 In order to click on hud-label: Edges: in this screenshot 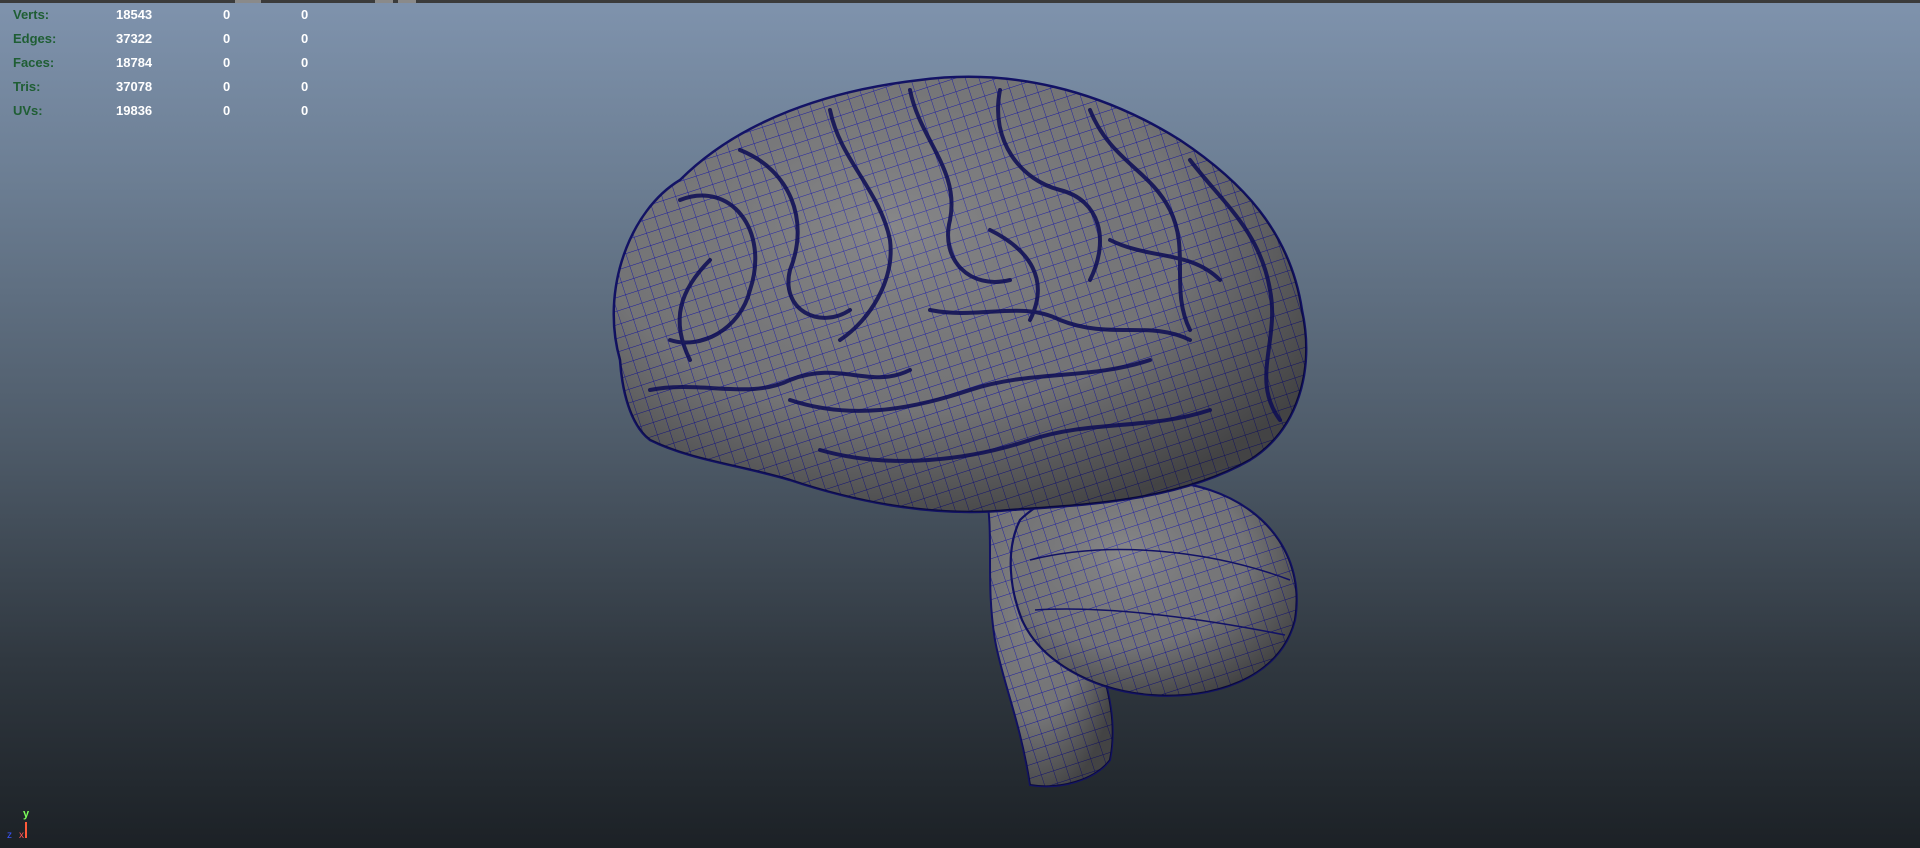, I will do `click(35, 38)`.